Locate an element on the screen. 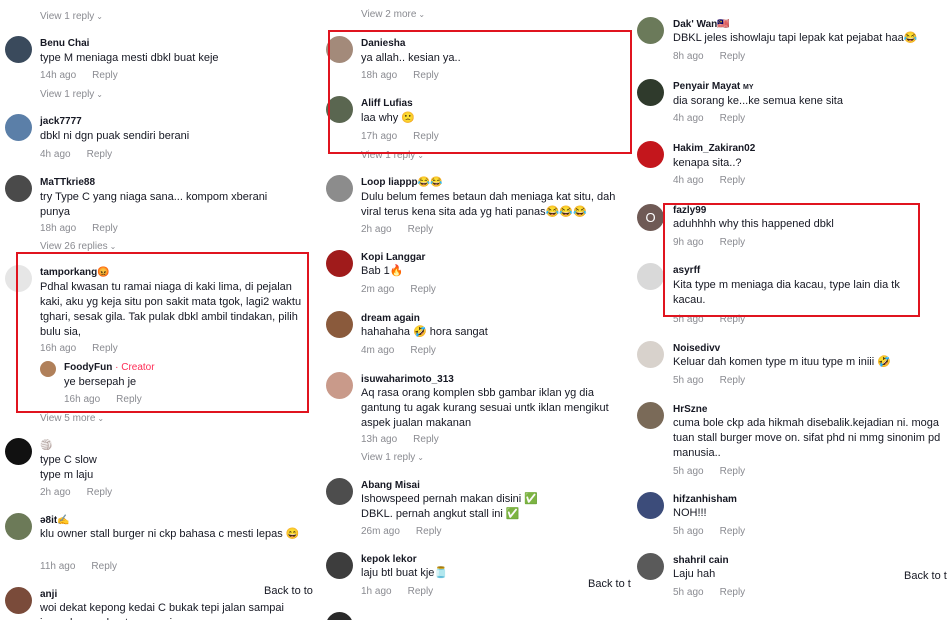 The width and height of the screenshot is (950, 620). comment-username: Kopi Langgar is located at coordinates (393, 257).